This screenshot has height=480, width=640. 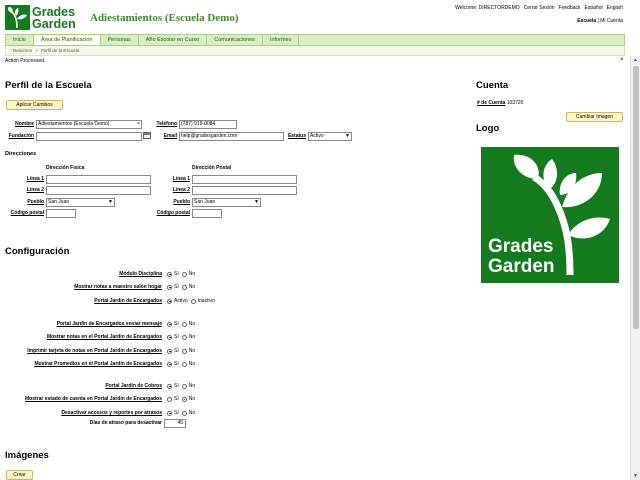 What do you see at coordinates (330, 136) in the screenshot?
I see `estatus-select: Activo ▼` at bounding box center [330, 136].